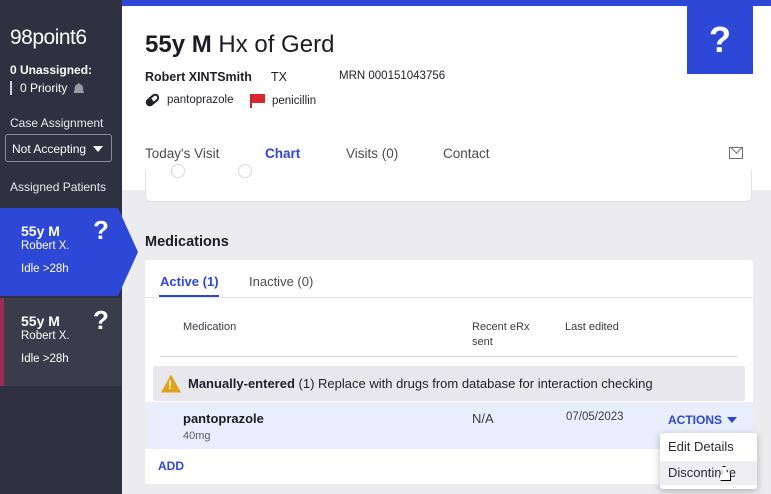 Image resolution: width=771 pixels, height=494 pixels. What do you see at coordinates (49, 149) in the screenshot?
I see `case-assignment-value: Not Accepting` at bounding box center [49, 149].